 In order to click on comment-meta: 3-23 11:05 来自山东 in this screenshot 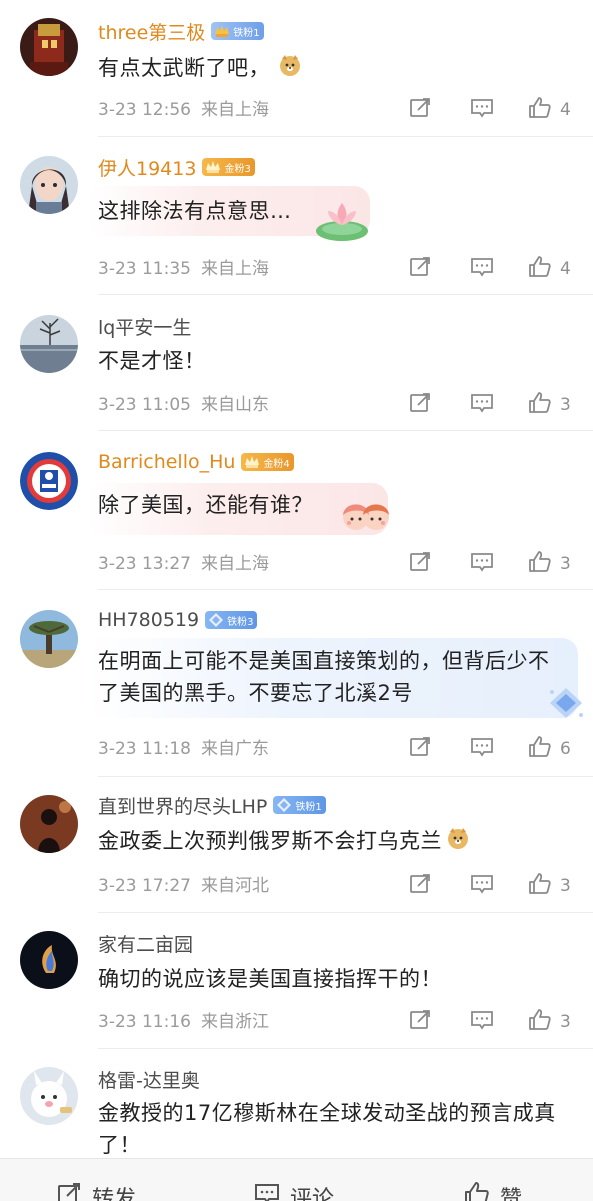, I will do `click(183, 405)`.